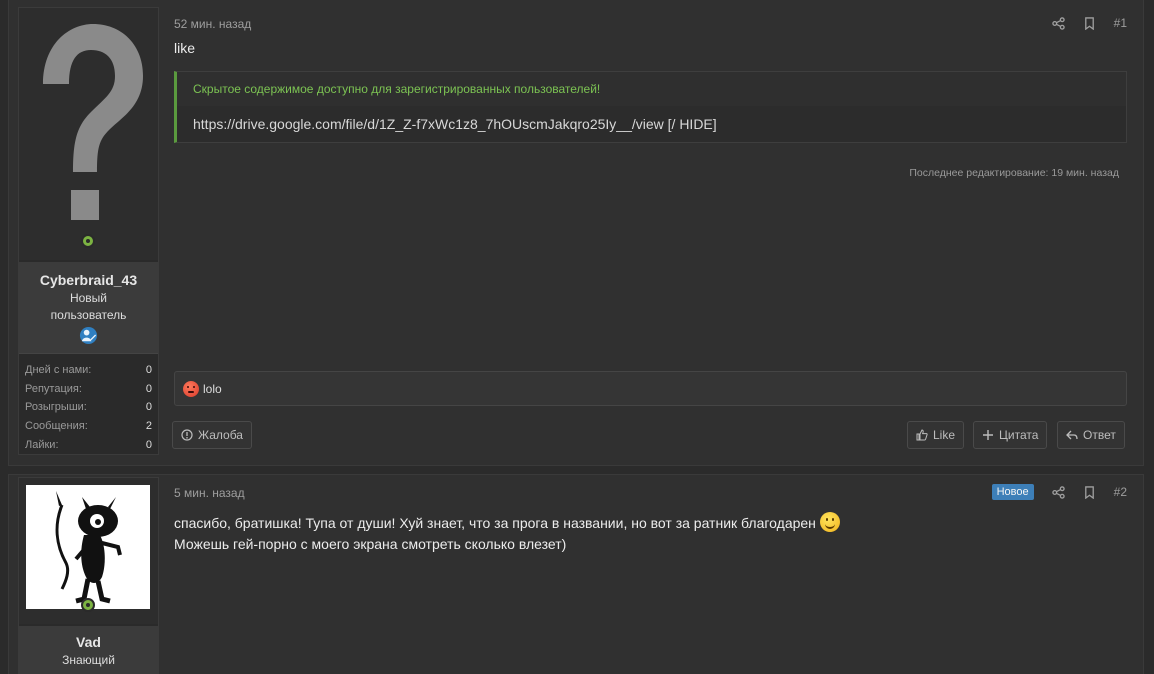  Describe the element at coordinates (88, 444) in the screenshot. I see `stat-row: Лайки: 0` at that location.